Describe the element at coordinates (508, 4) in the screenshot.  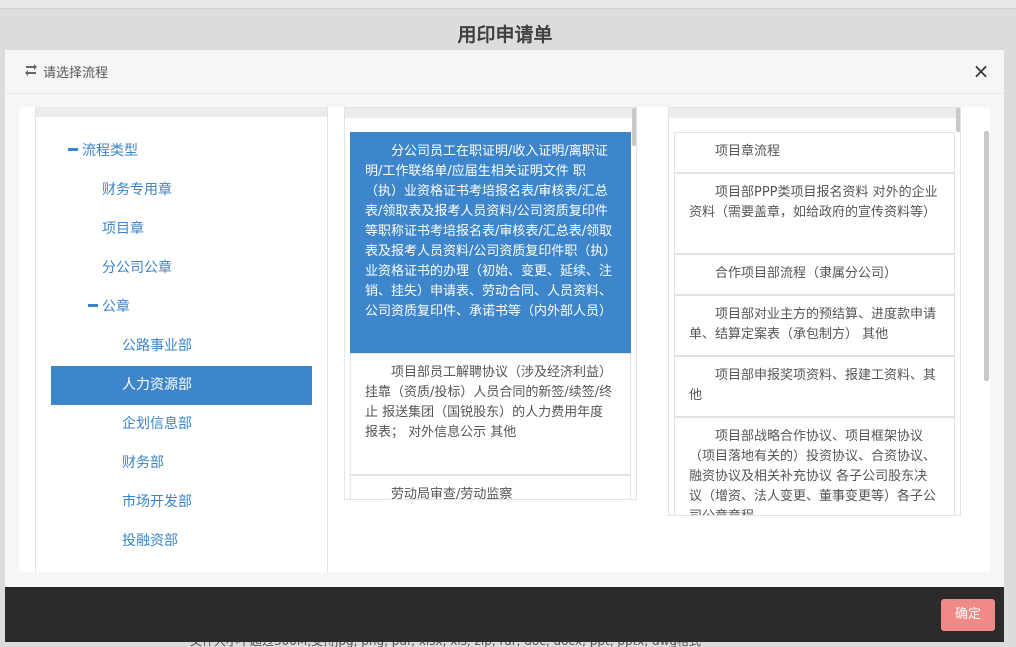
I see `background-top-bar` at that location.